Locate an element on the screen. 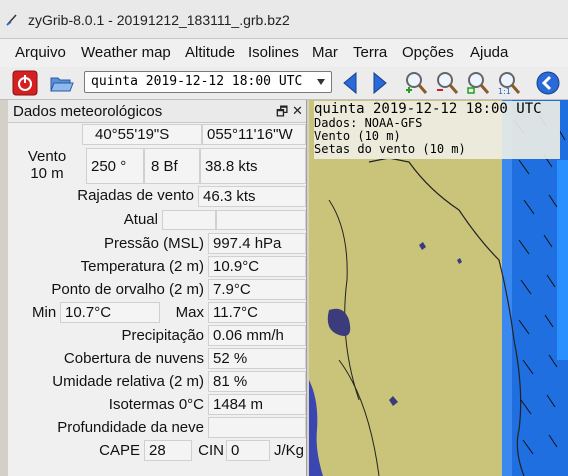 The height and width of the screenshot is (476, 568). cape-label: CAPE is located at coordinates (119, 450).